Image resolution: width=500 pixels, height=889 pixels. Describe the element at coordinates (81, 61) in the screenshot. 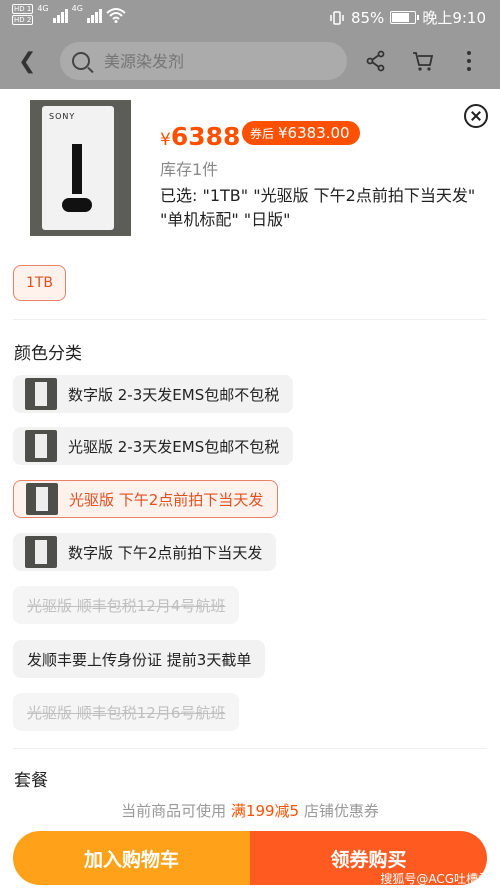

I see `search-icon` at that location.